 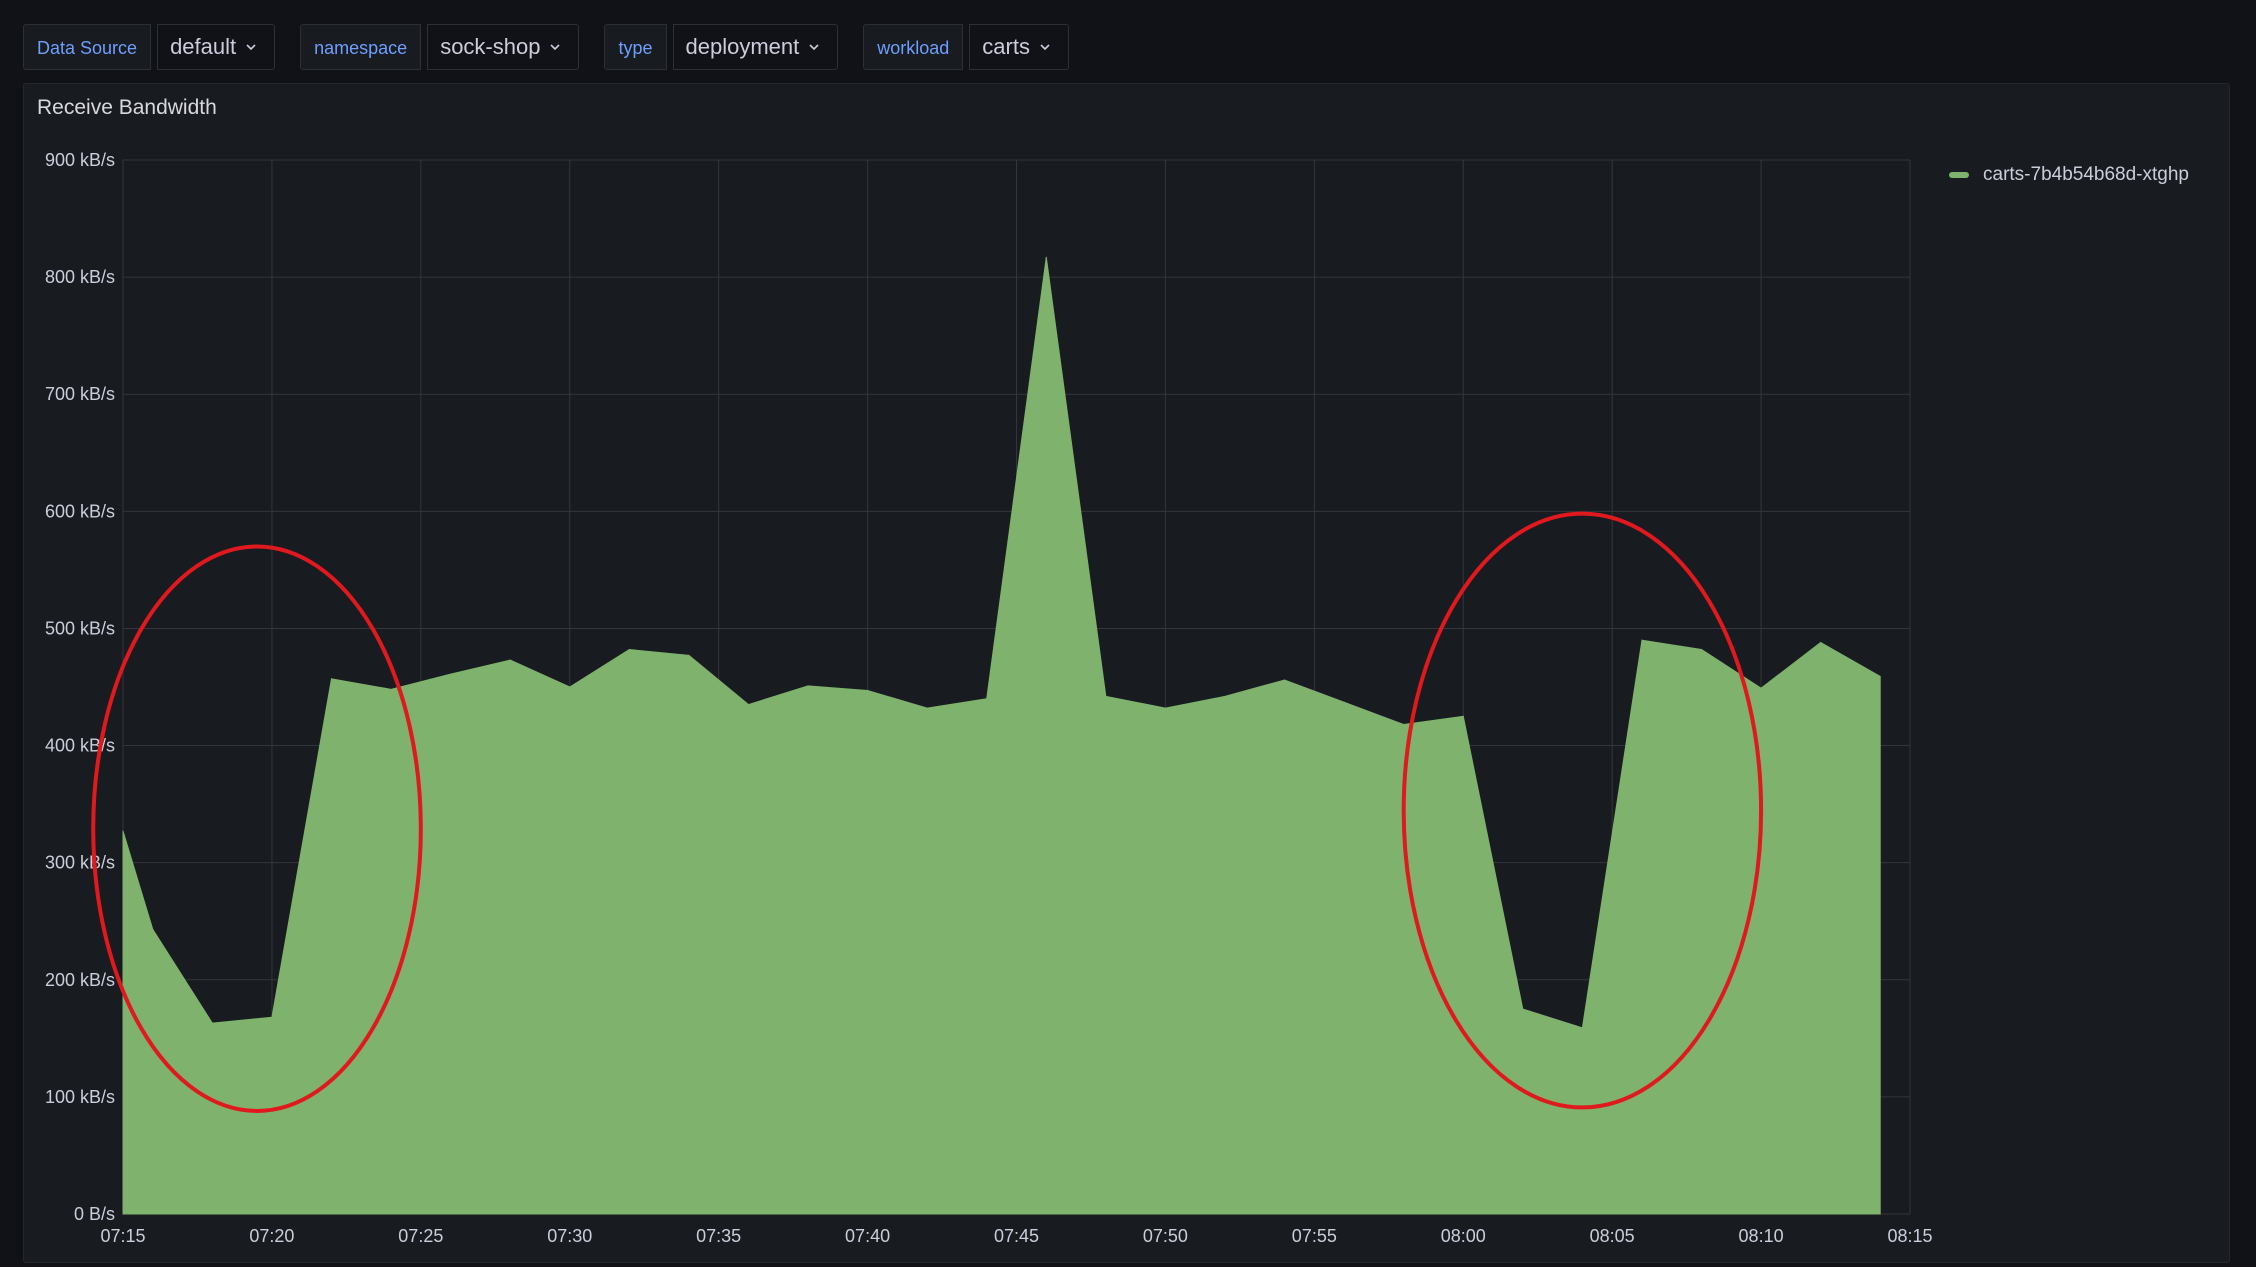 I want to click on namespace-select: sock-shop, so click(x=503, y=47).